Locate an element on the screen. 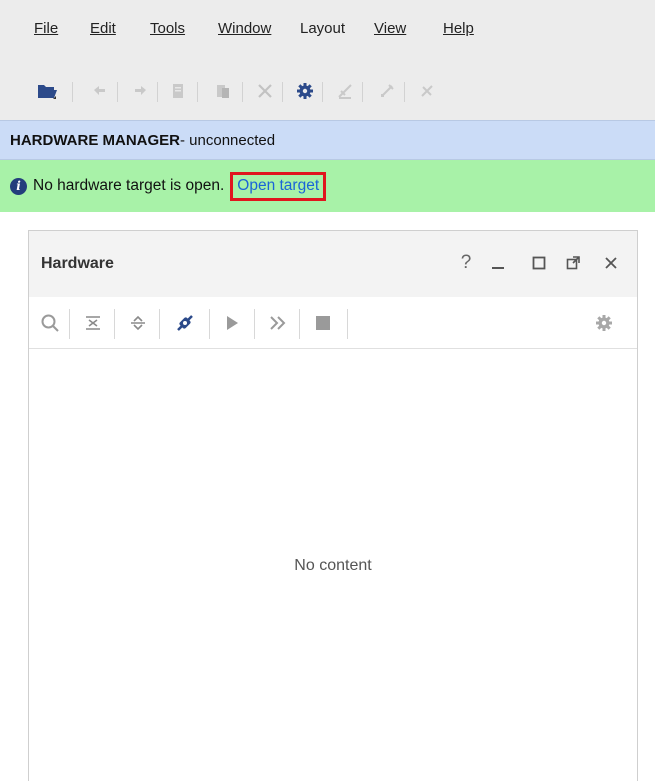  maximize-icon is located at coordinates (539, 263).